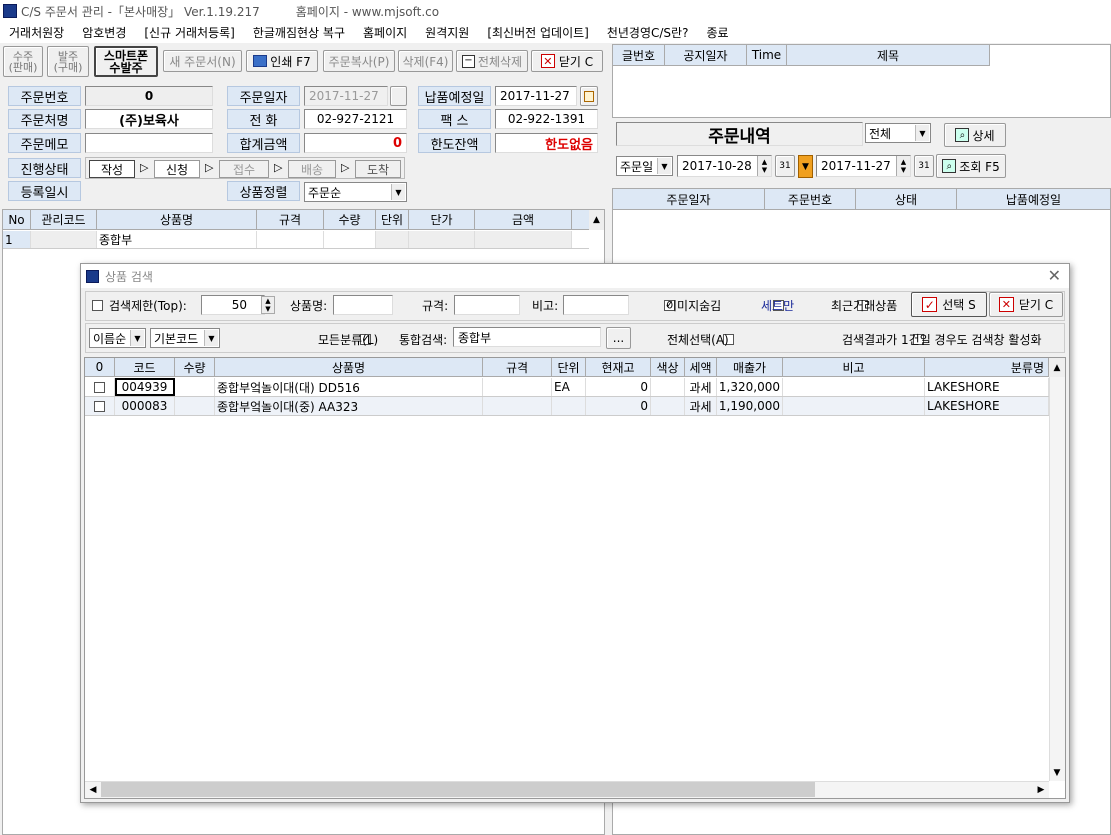 This screenshot has width=1111, height=835. What do you see at coordinates (898, 133) in the screenshot?
I see `filter-select: 전체 ▼` at bounding box center [898, 133].